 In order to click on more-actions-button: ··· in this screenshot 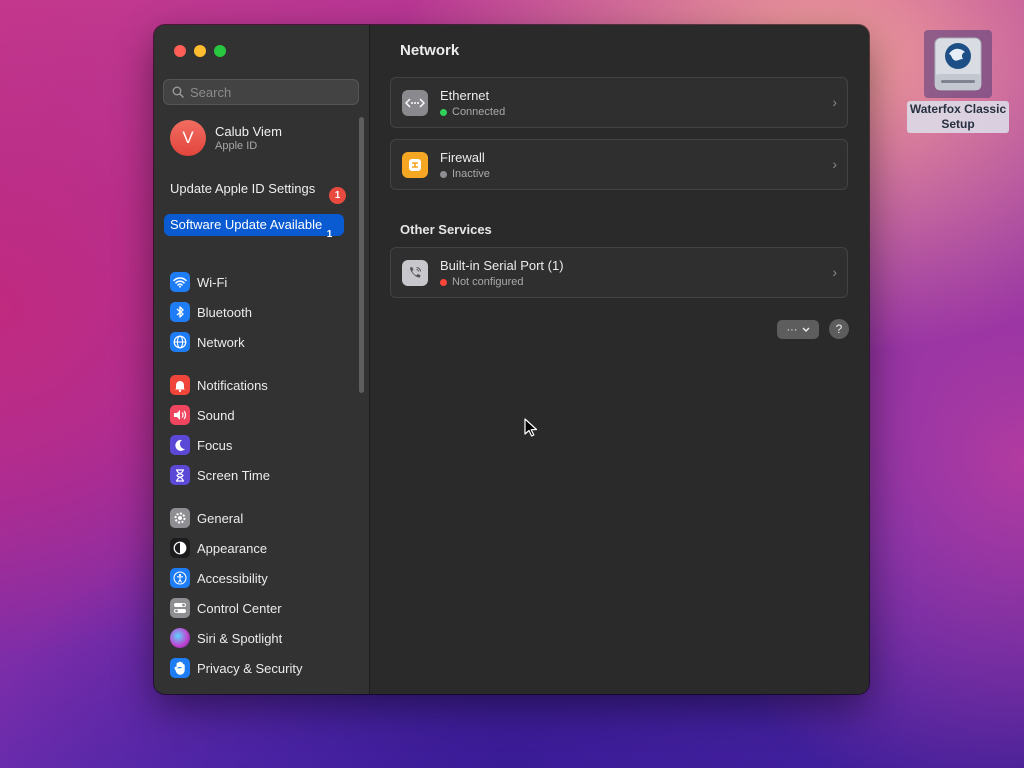, I will do `click(798, 329)`.